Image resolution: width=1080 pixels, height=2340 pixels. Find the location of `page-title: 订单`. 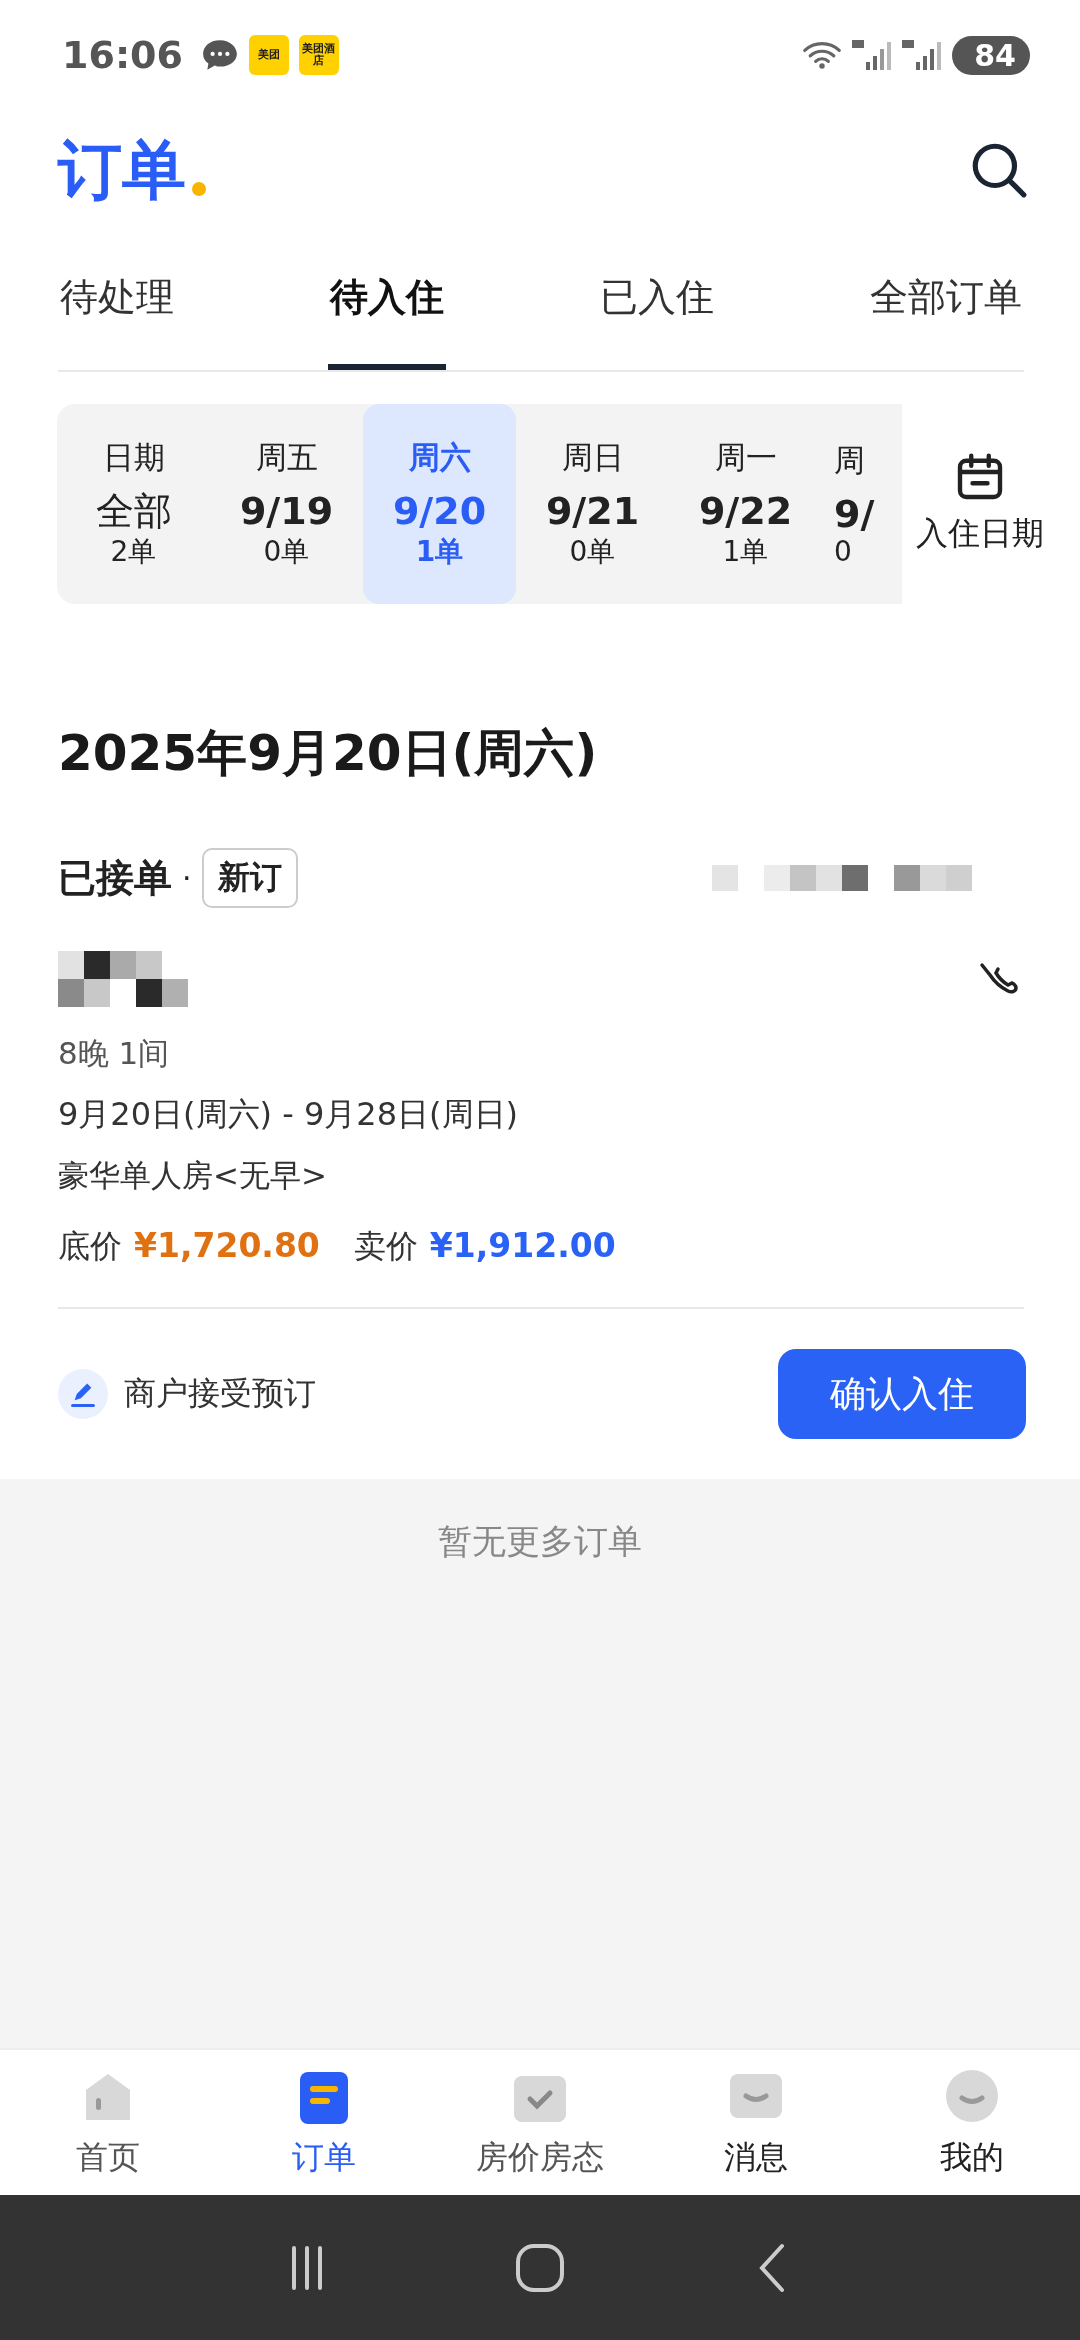

page-title: 订单 is located at coordinates (122, 170).